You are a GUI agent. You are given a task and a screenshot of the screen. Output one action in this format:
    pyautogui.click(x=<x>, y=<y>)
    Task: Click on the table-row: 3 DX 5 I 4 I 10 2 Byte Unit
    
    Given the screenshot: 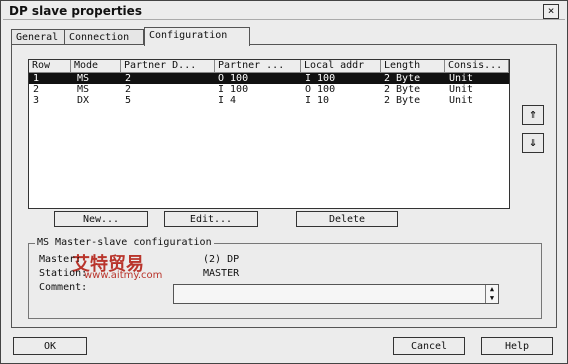 What is the action you would take?
    pyautogui.click(x=269, y=100)
    